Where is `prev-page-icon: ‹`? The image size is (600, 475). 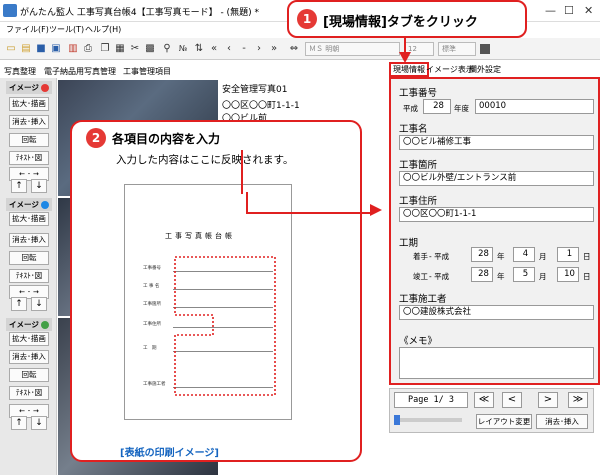
prev-page-icon: ‹ is located at coordinates (229, 49).